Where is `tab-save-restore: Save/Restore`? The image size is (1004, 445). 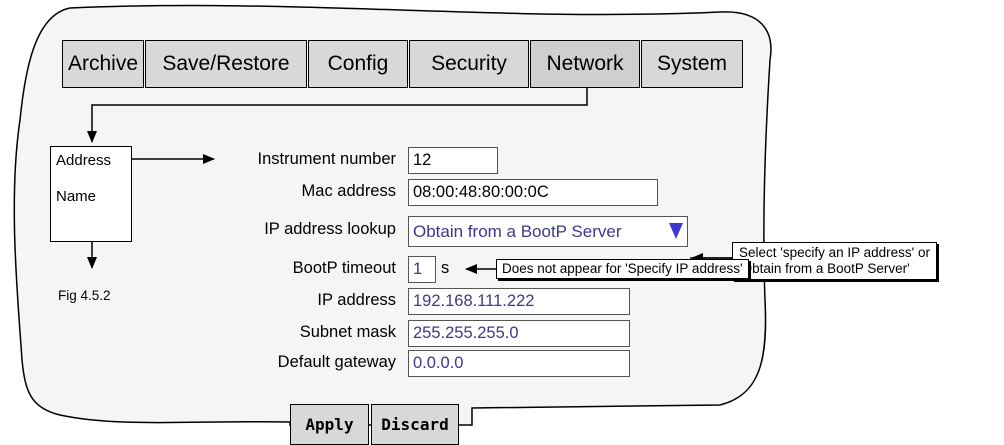 tab-save-restore: Save/Restore is located at coordinates (226, 64).